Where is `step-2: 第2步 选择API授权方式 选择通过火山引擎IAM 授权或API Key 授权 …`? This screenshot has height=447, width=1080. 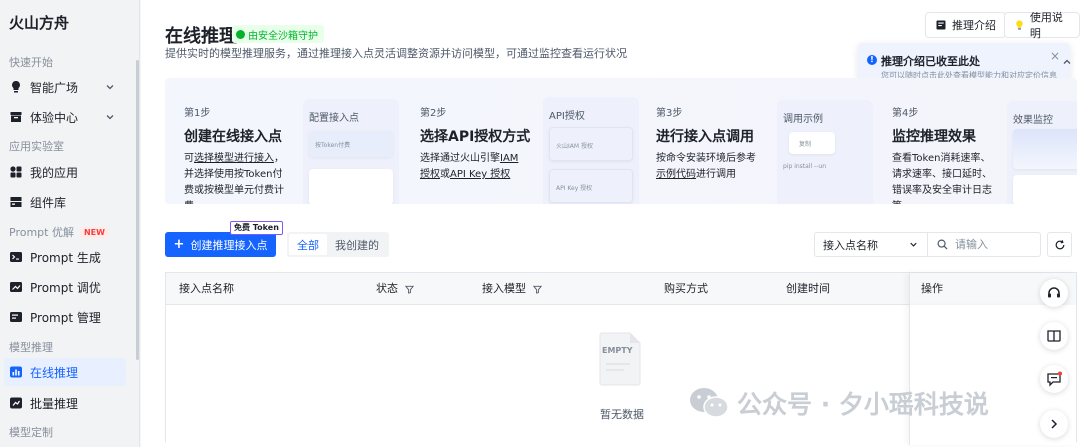
step-2: 第2步 选择API授权方式 选择通过火山引擎IAM 授权或API Key 授权 … is located at coordinates (520, 141).